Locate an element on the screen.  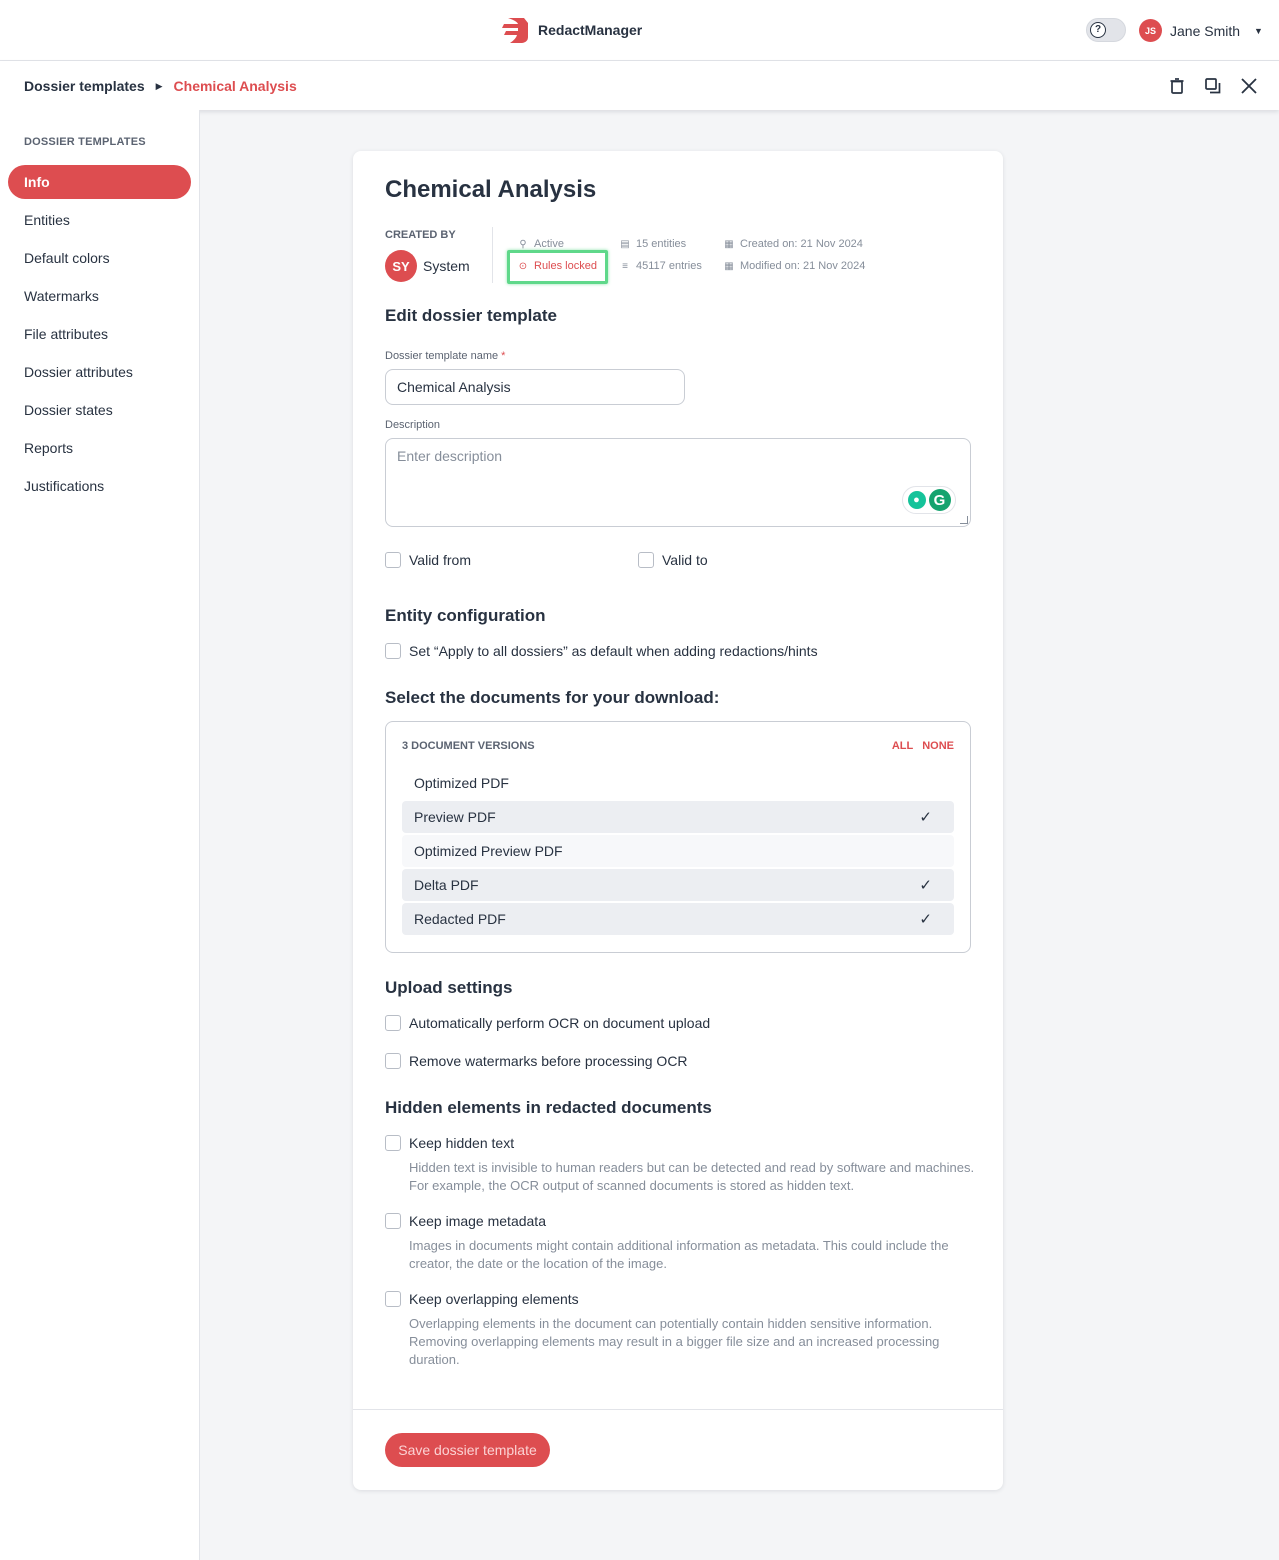
section-title-edit: Edit dossier template is located at coordinates (471, 315).